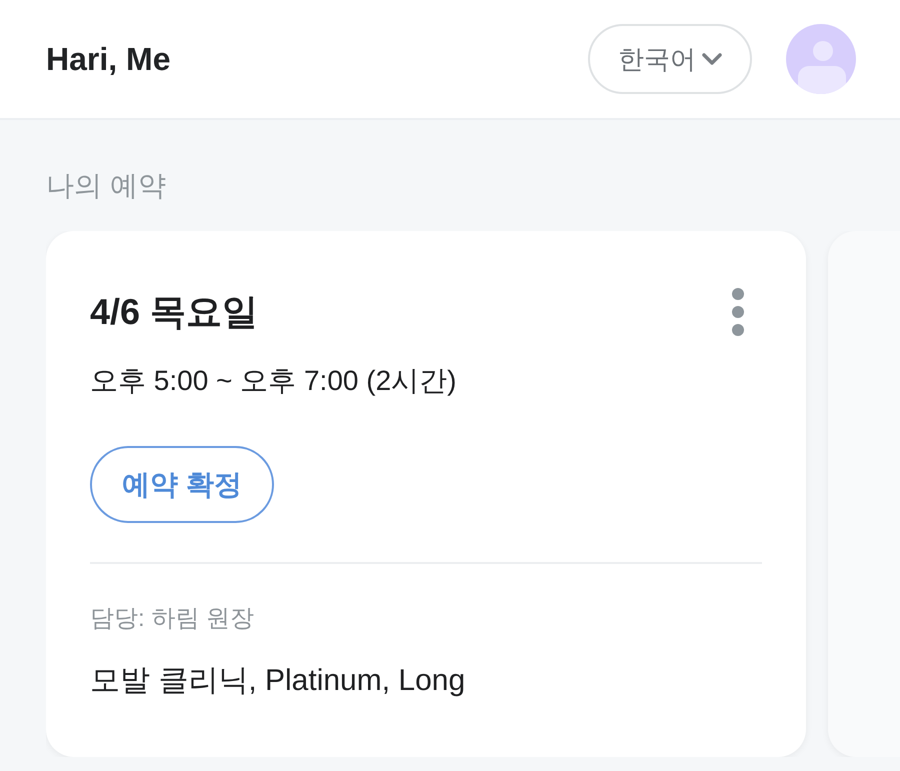 The height and width of the screenshot is (771, 900). What do you see at coordinates (712, 59) in the screenshot?
I see `chevron-down-icon` at bounding box center [712, 59].